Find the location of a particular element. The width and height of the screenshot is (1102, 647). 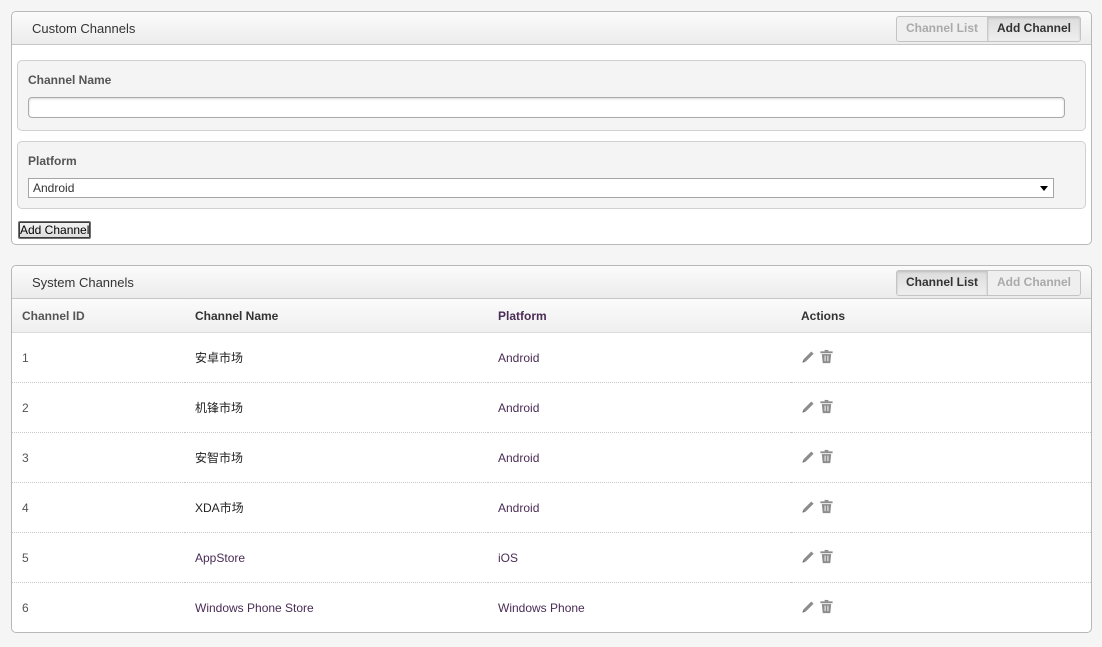

channel-name: 机锋市场 is located at coordinates (336, 407).